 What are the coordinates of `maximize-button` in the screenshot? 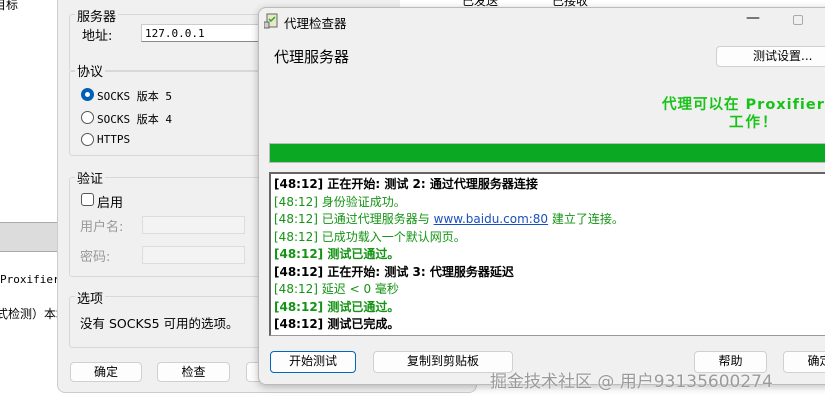 It's located at (798, 20).